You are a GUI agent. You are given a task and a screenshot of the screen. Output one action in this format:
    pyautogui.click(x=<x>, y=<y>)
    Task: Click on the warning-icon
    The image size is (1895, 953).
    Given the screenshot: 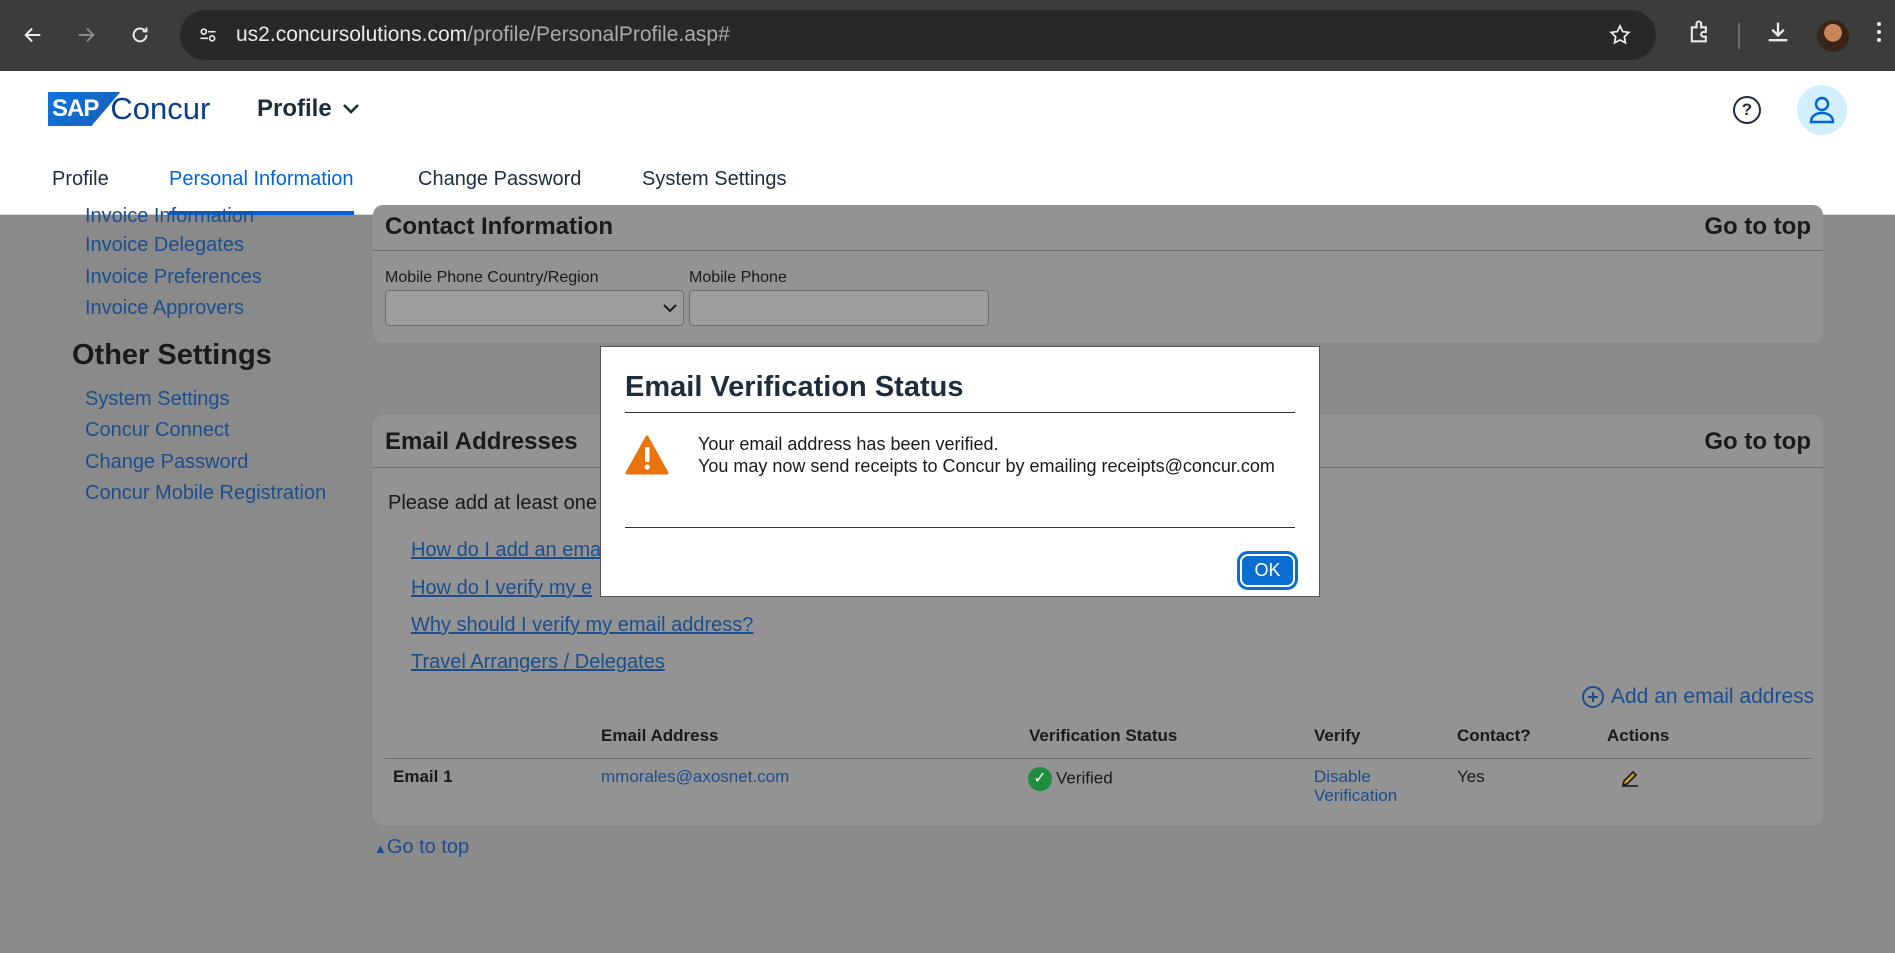 What is the action you would take?
    pyautogui.click(x=647, y=457)
    